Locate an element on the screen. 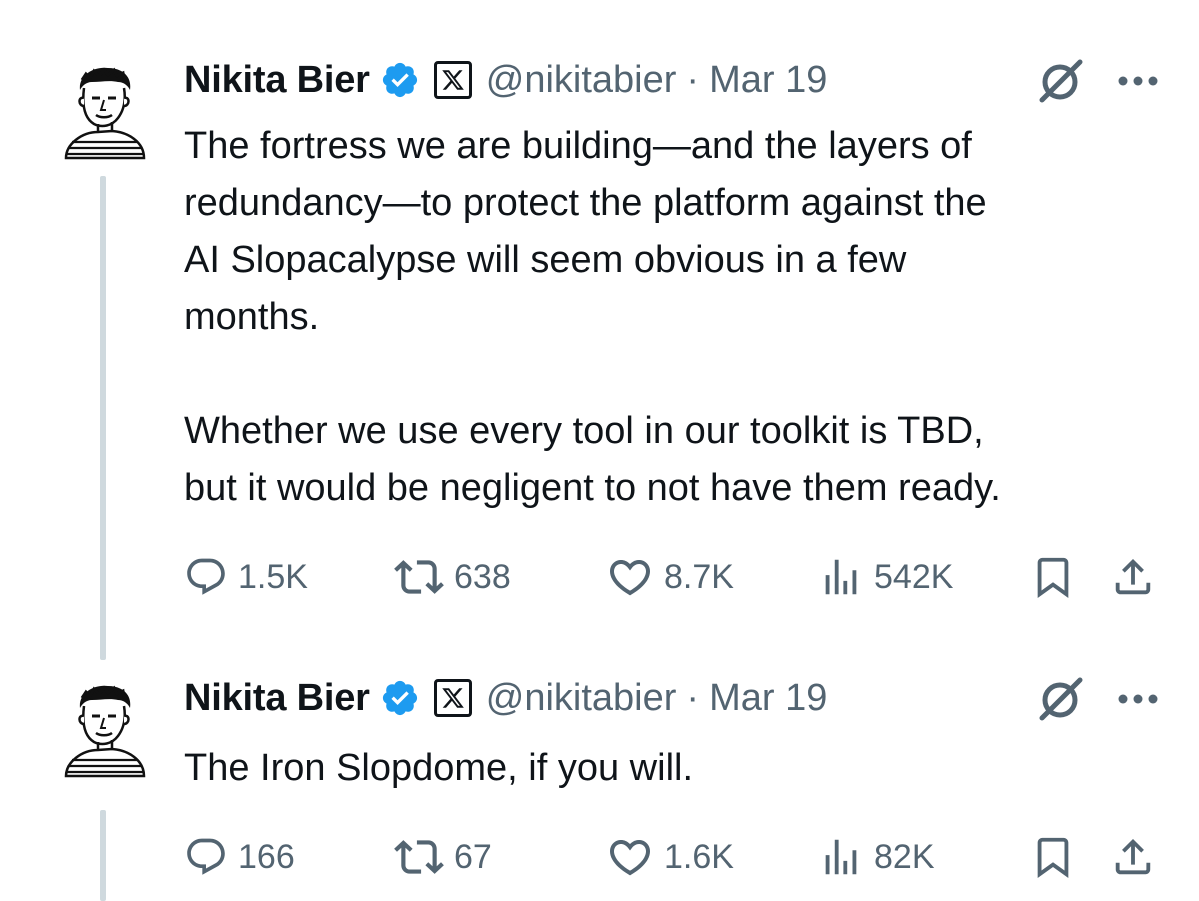 Image resolution: width=1199 pixels, height=901 pixels. repost-count: 67 is located at coordinates (473, 856).